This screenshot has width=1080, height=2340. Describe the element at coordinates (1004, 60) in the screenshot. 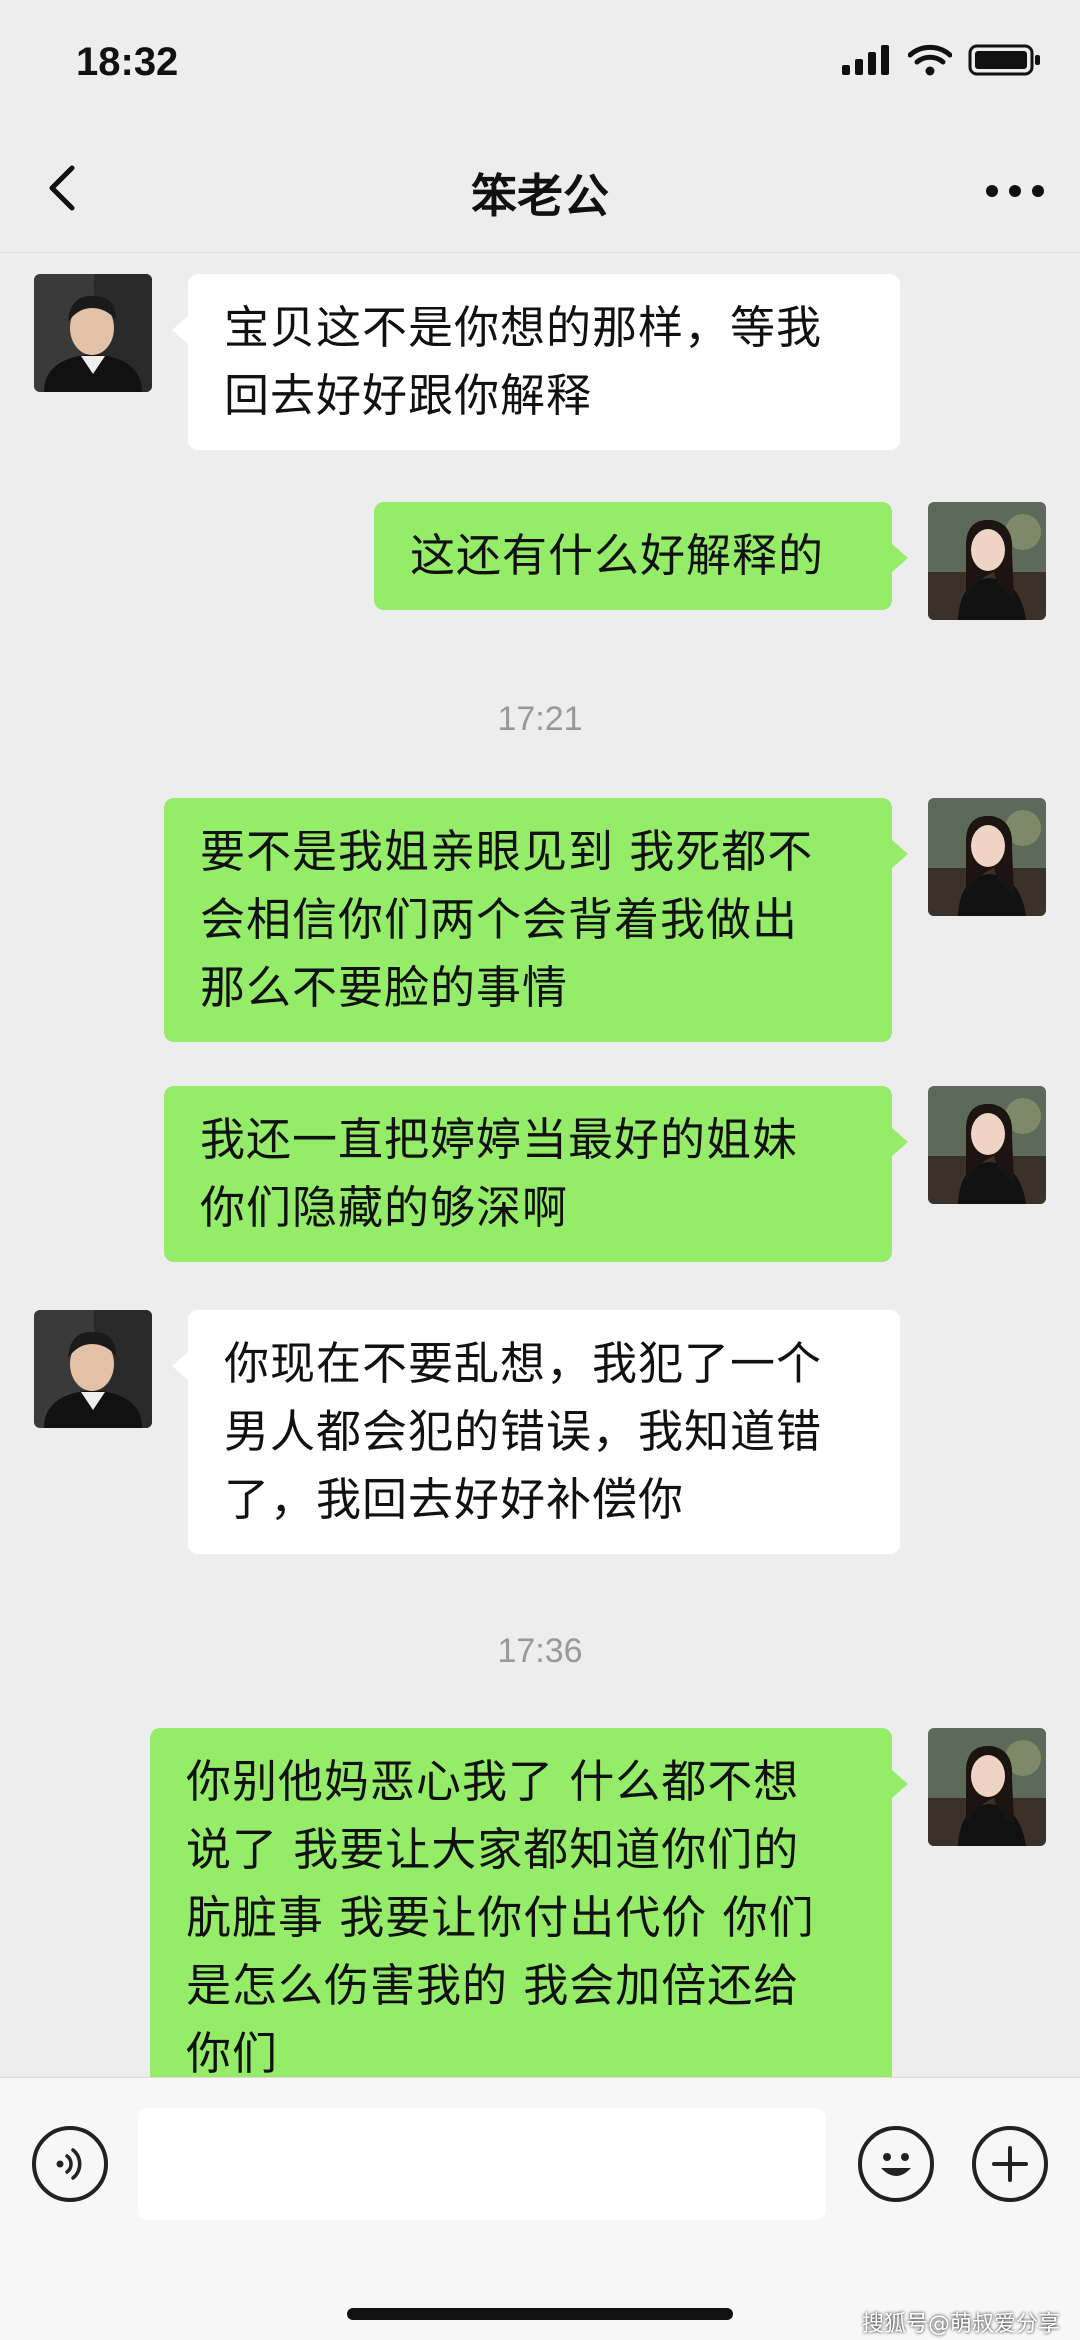

I see `battery-icon` at that location.